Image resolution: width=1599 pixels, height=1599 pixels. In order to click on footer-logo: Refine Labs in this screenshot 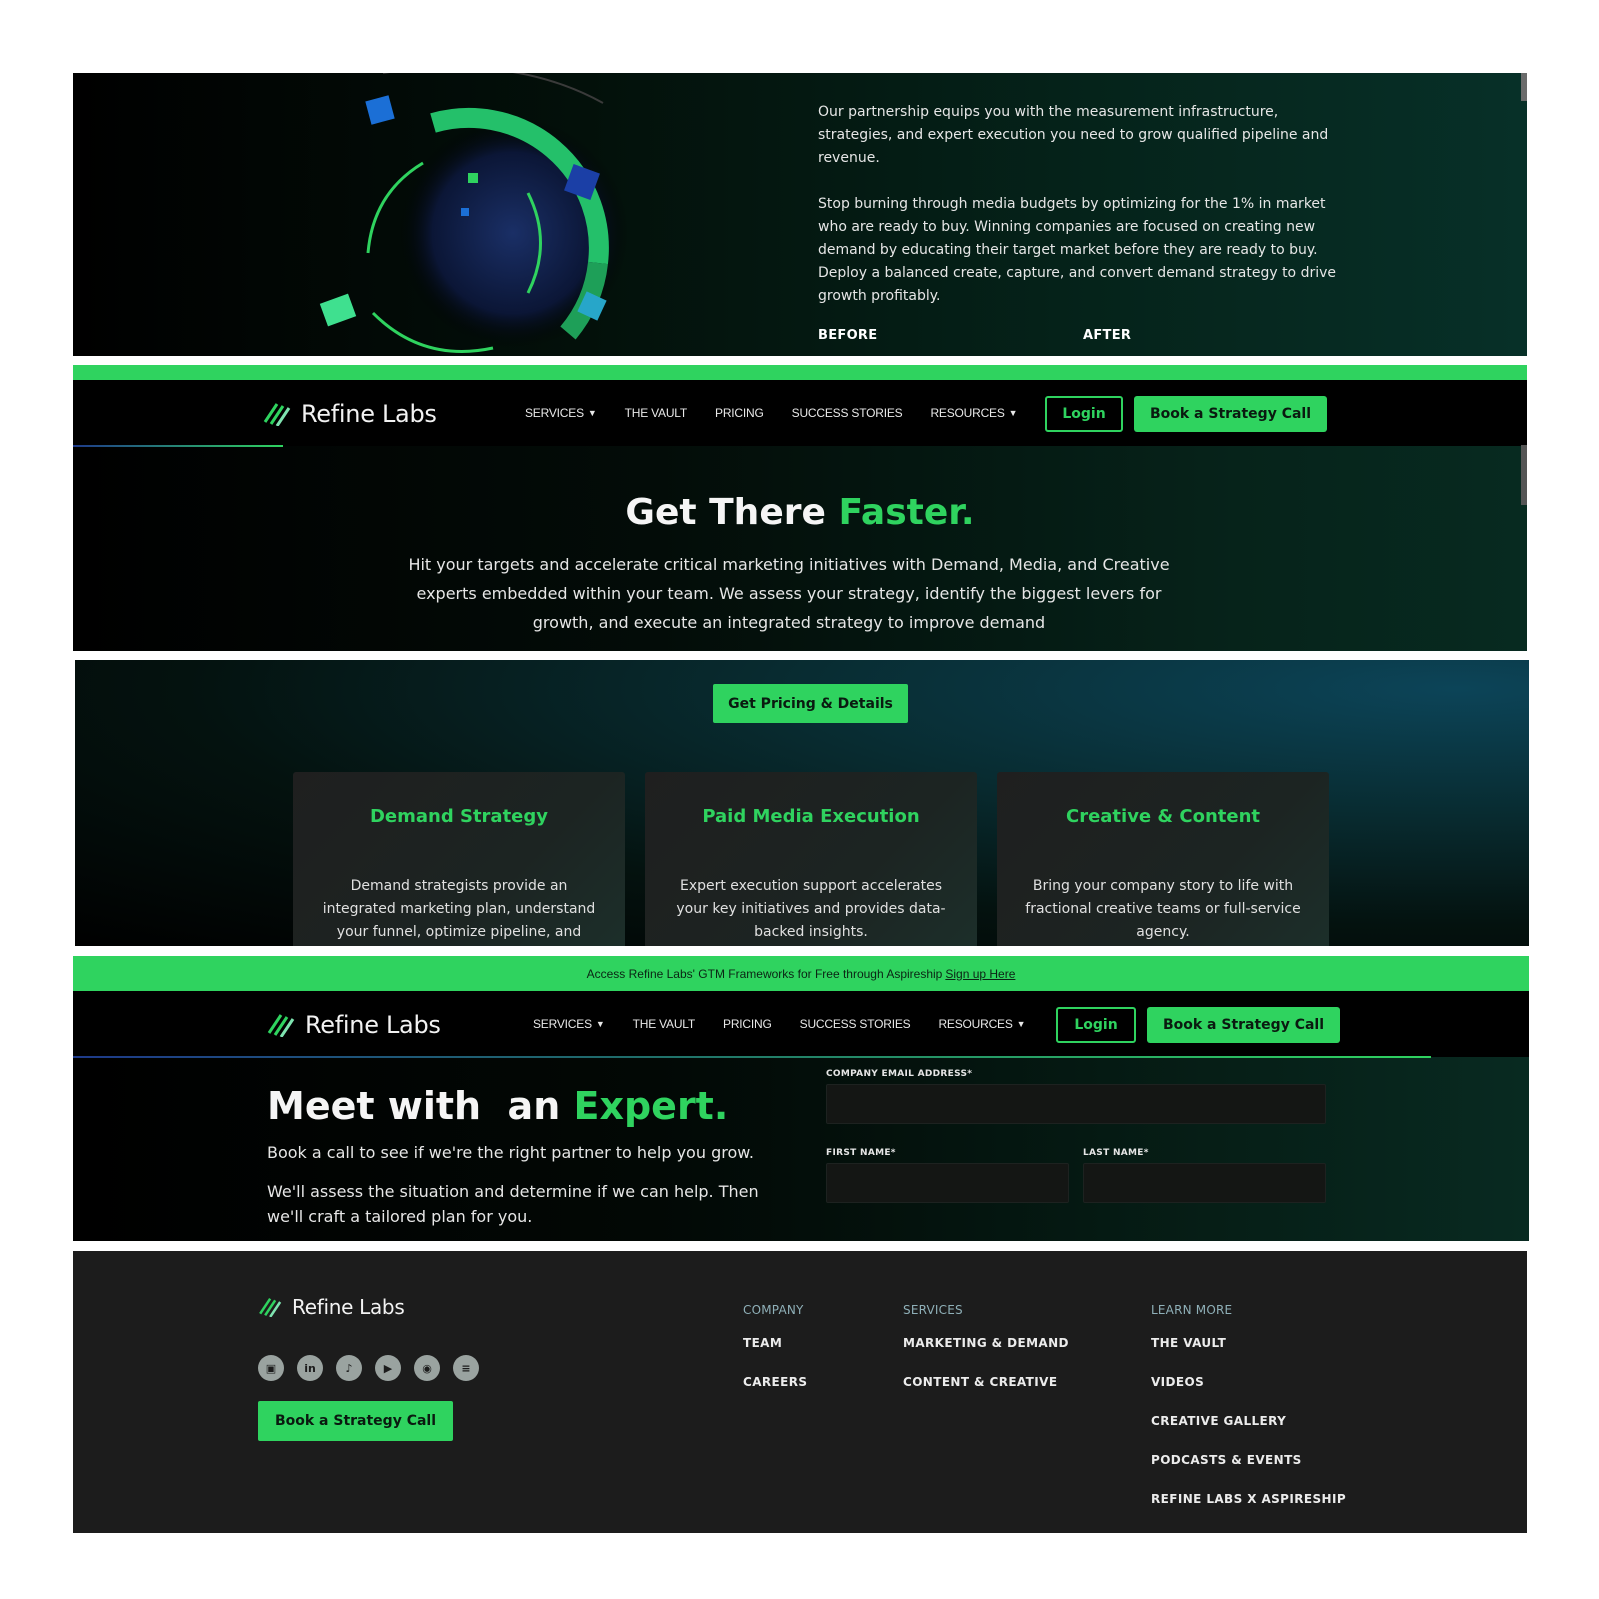, I will do `click(331, 1307)`.